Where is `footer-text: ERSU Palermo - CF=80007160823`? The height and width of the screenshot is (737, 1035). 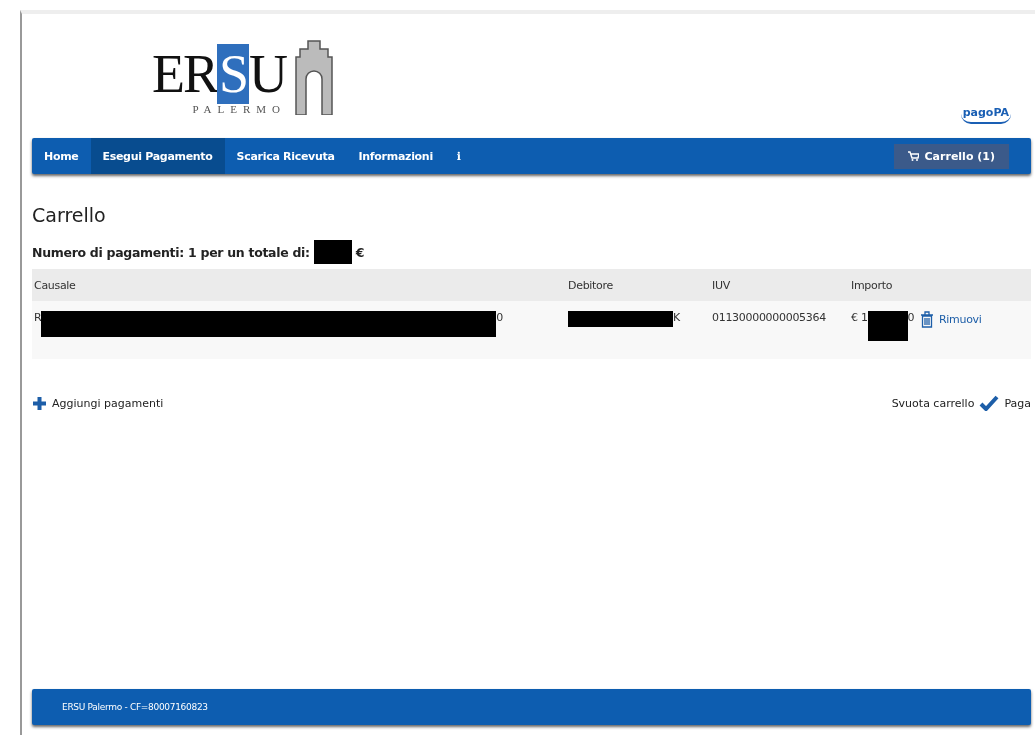 footer-text: ERSU Palermo - CF=80007160823 is located at coordinates (135, 707).